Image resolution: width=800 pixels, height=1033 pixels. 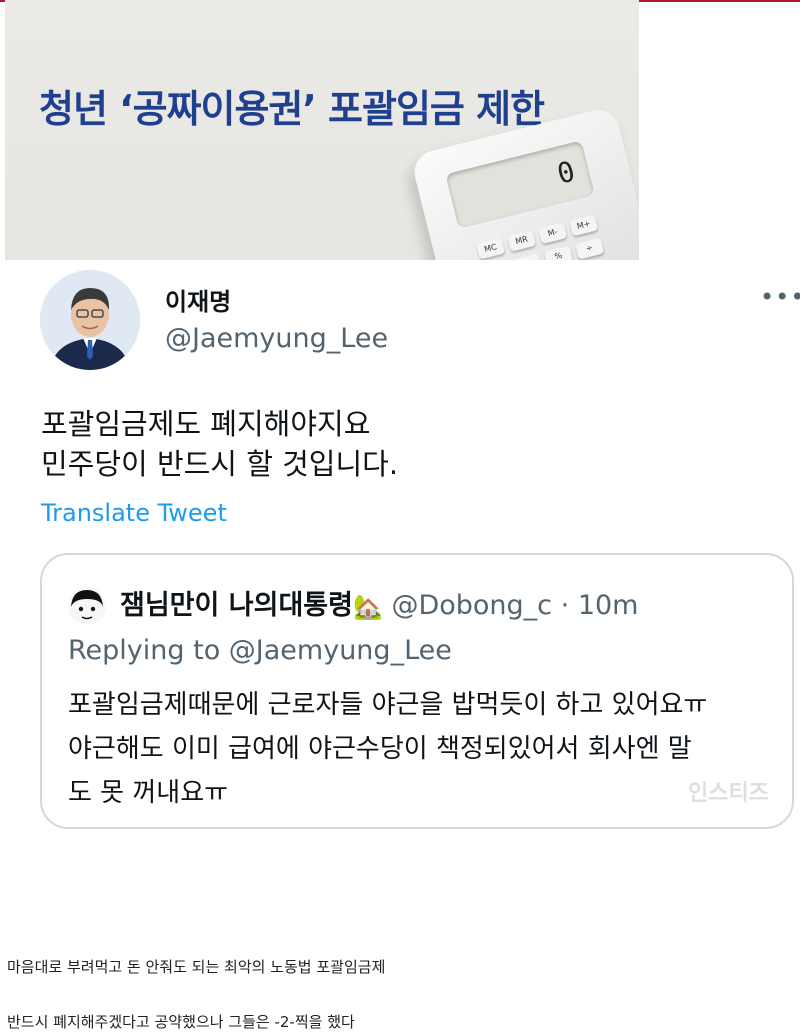 I want to click on profile-avatar, so click(x=90, y=320).